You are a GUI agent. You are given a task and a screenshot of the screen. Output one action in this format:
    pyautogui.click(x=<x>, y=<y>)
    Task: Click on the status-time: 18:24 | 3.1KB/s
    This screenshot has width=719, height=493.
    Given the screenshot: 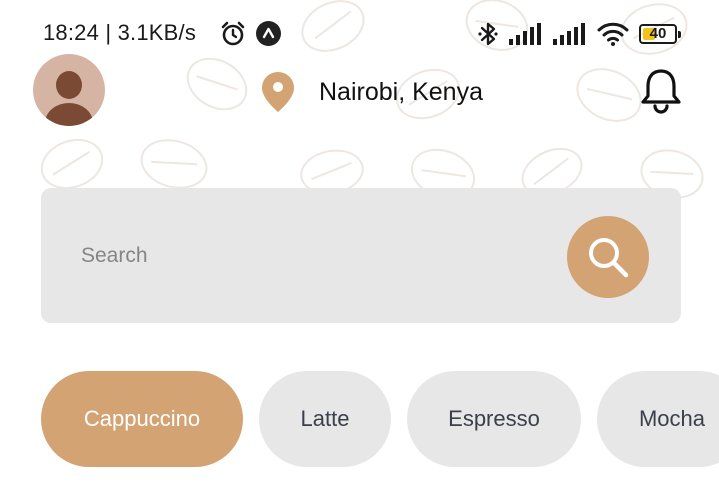 What is the action you would take?
    pyautogui.click(x=120, y=32)
    